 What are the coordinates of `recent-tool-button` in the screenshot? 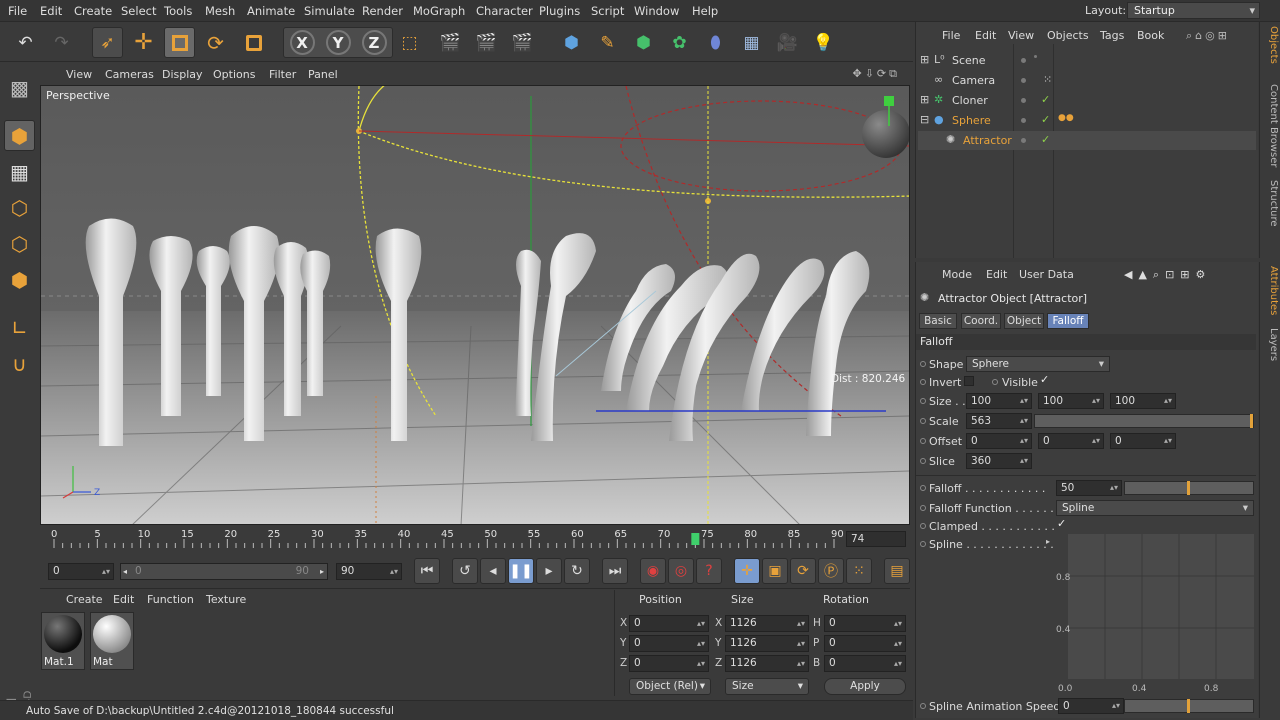 It's located at (253, 42).